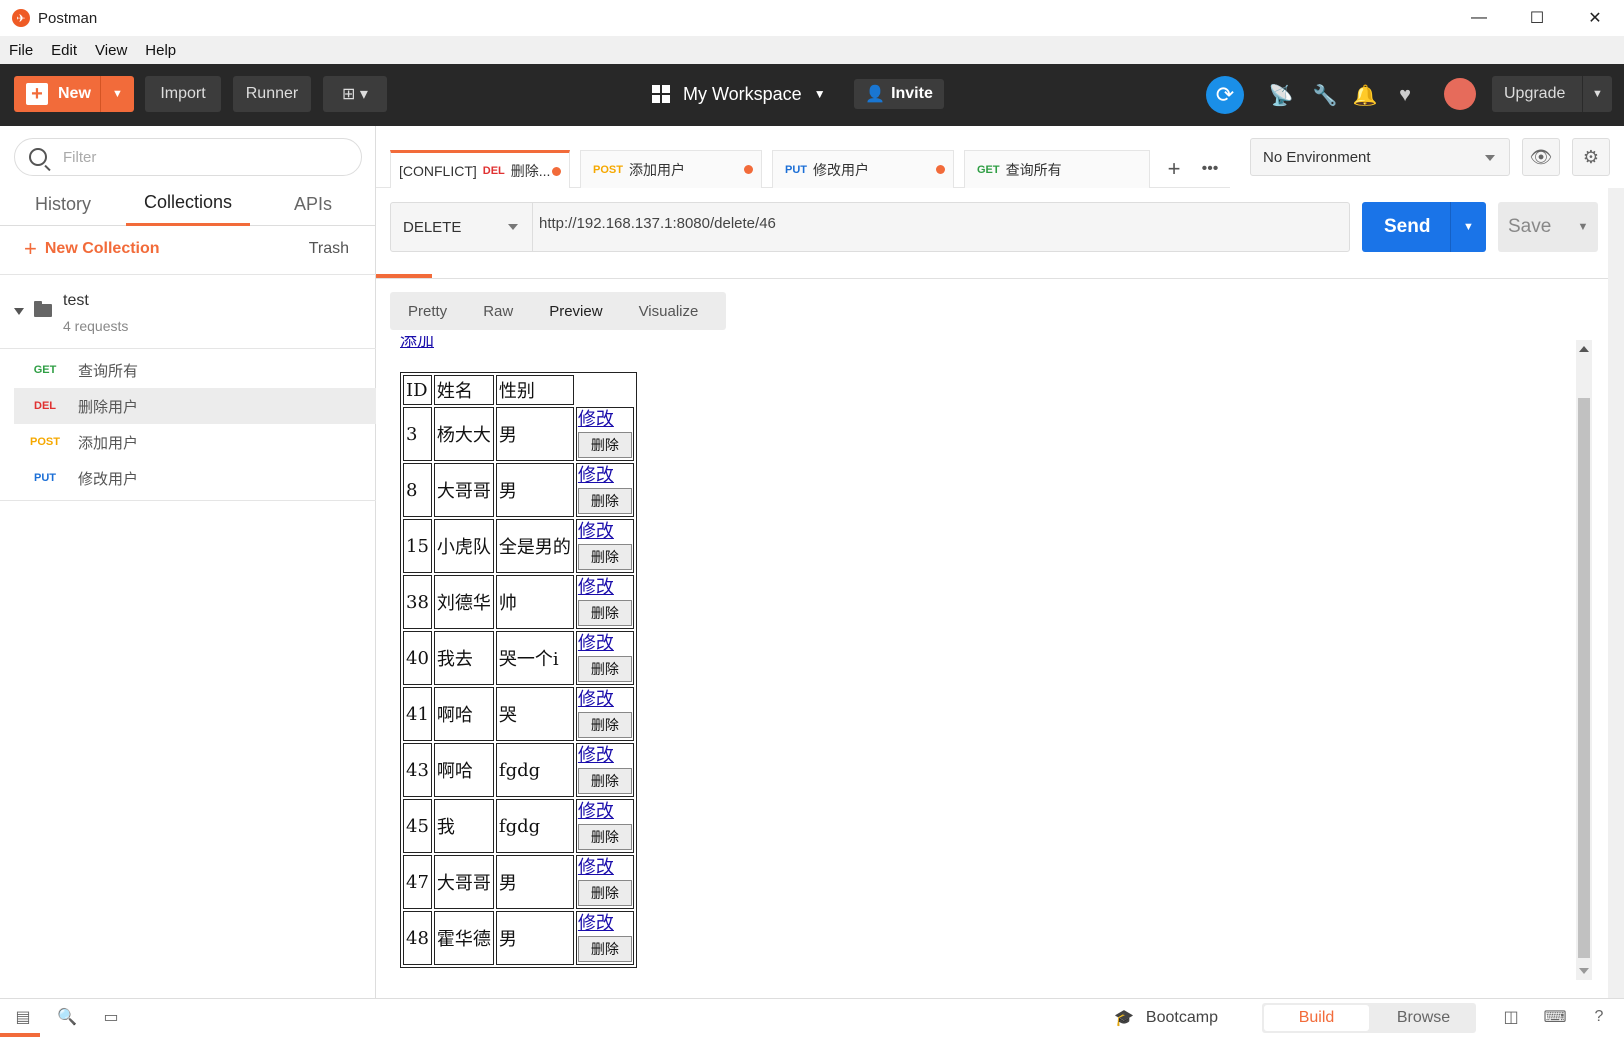  Describe the element at coordinates (498, 311) in the screenshot. I see `view-tab-raw: Raw` at that location.